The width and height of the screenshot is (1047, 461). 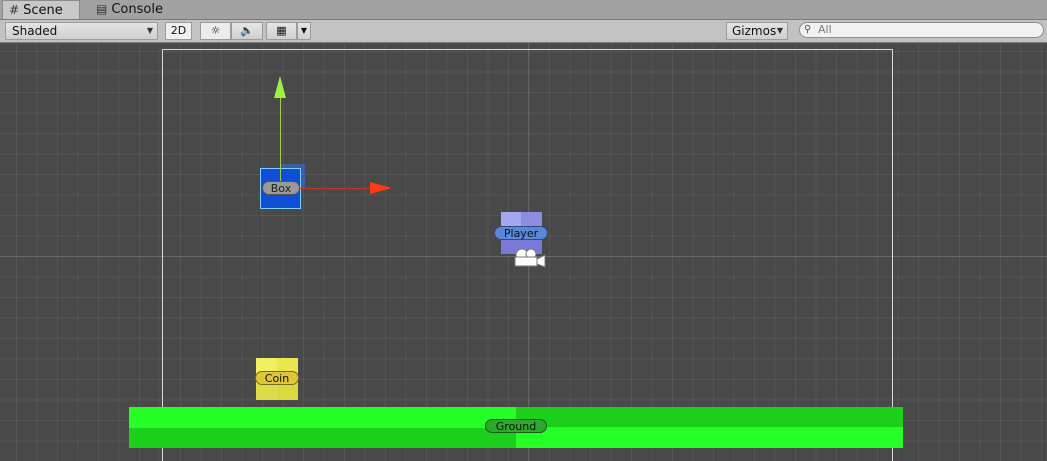 What do you see at coordinates (277, 392) in the screenshot?
I see `coin-sprite-shadow` at bounding box center [277, 392].